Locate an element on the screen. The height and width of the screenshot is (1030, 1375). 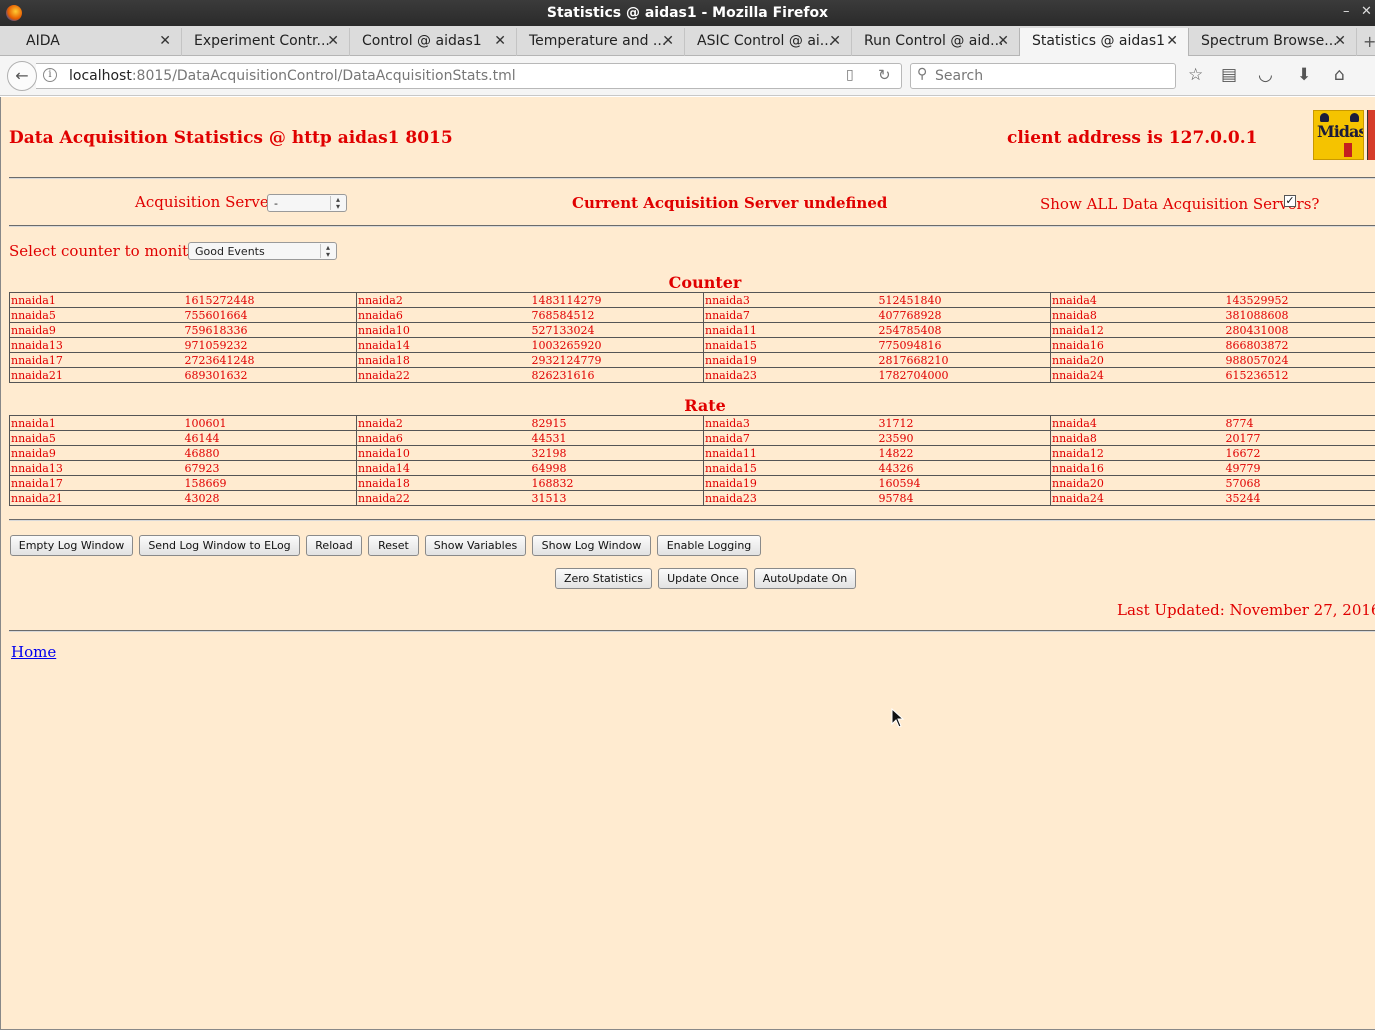
server-name-cell: nnaida9 is located at coordinates (96, 330).